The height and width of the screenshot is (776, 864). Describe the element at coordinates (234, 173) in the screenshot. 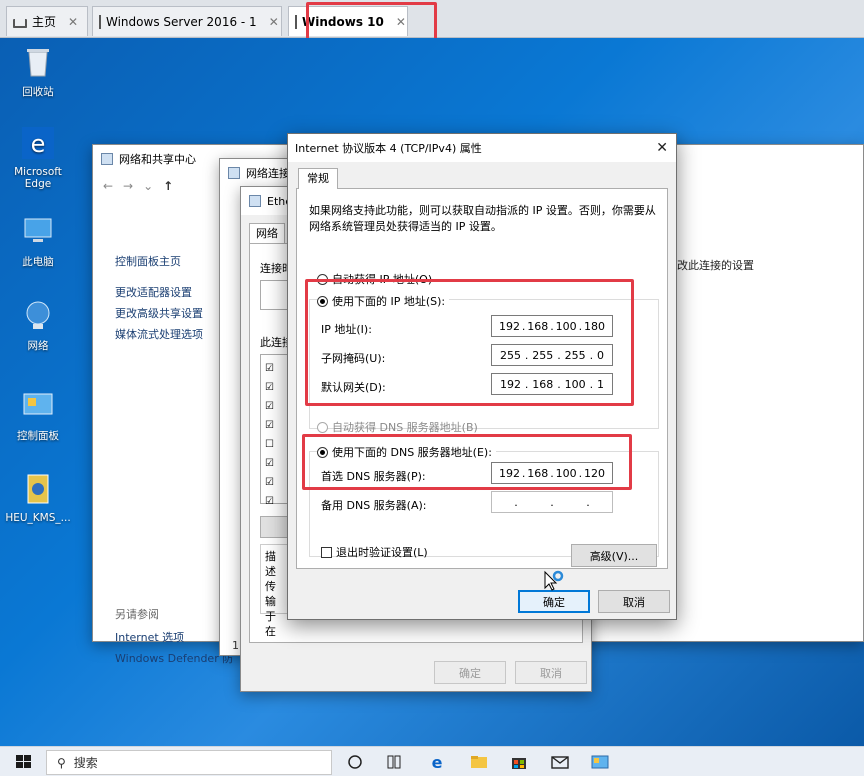

I see `network-connections-icon` at that location.